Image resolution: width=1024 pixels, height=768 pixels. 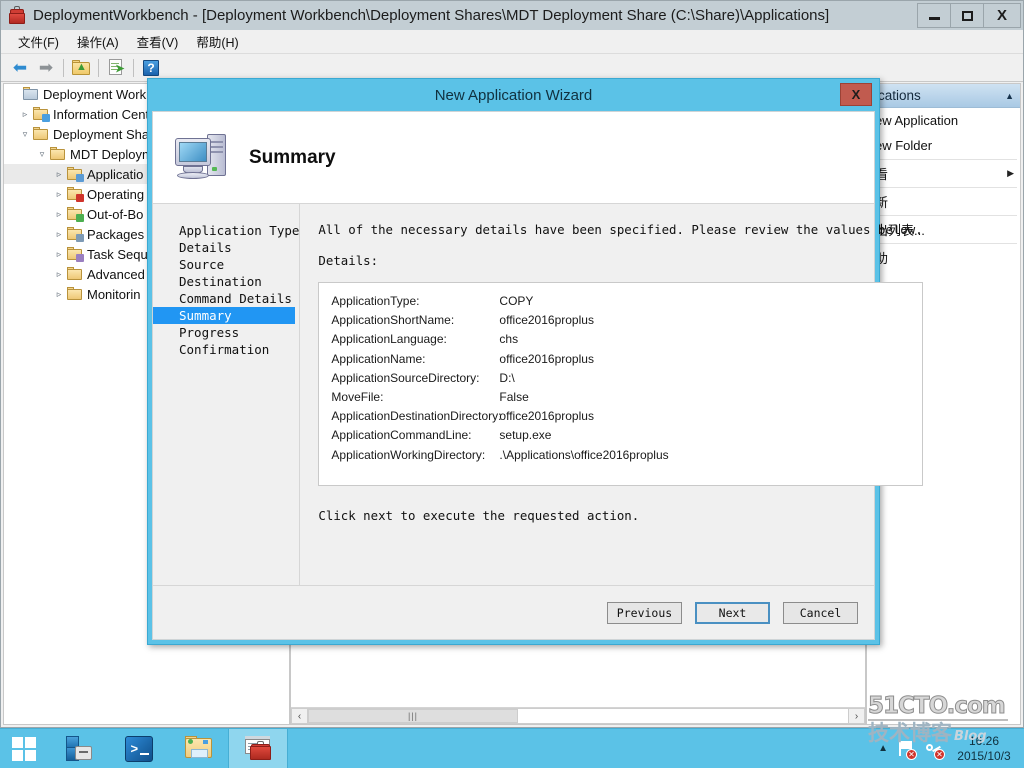 I want to click on wizard-step-progress: Progress, so click(x=226, y=332).